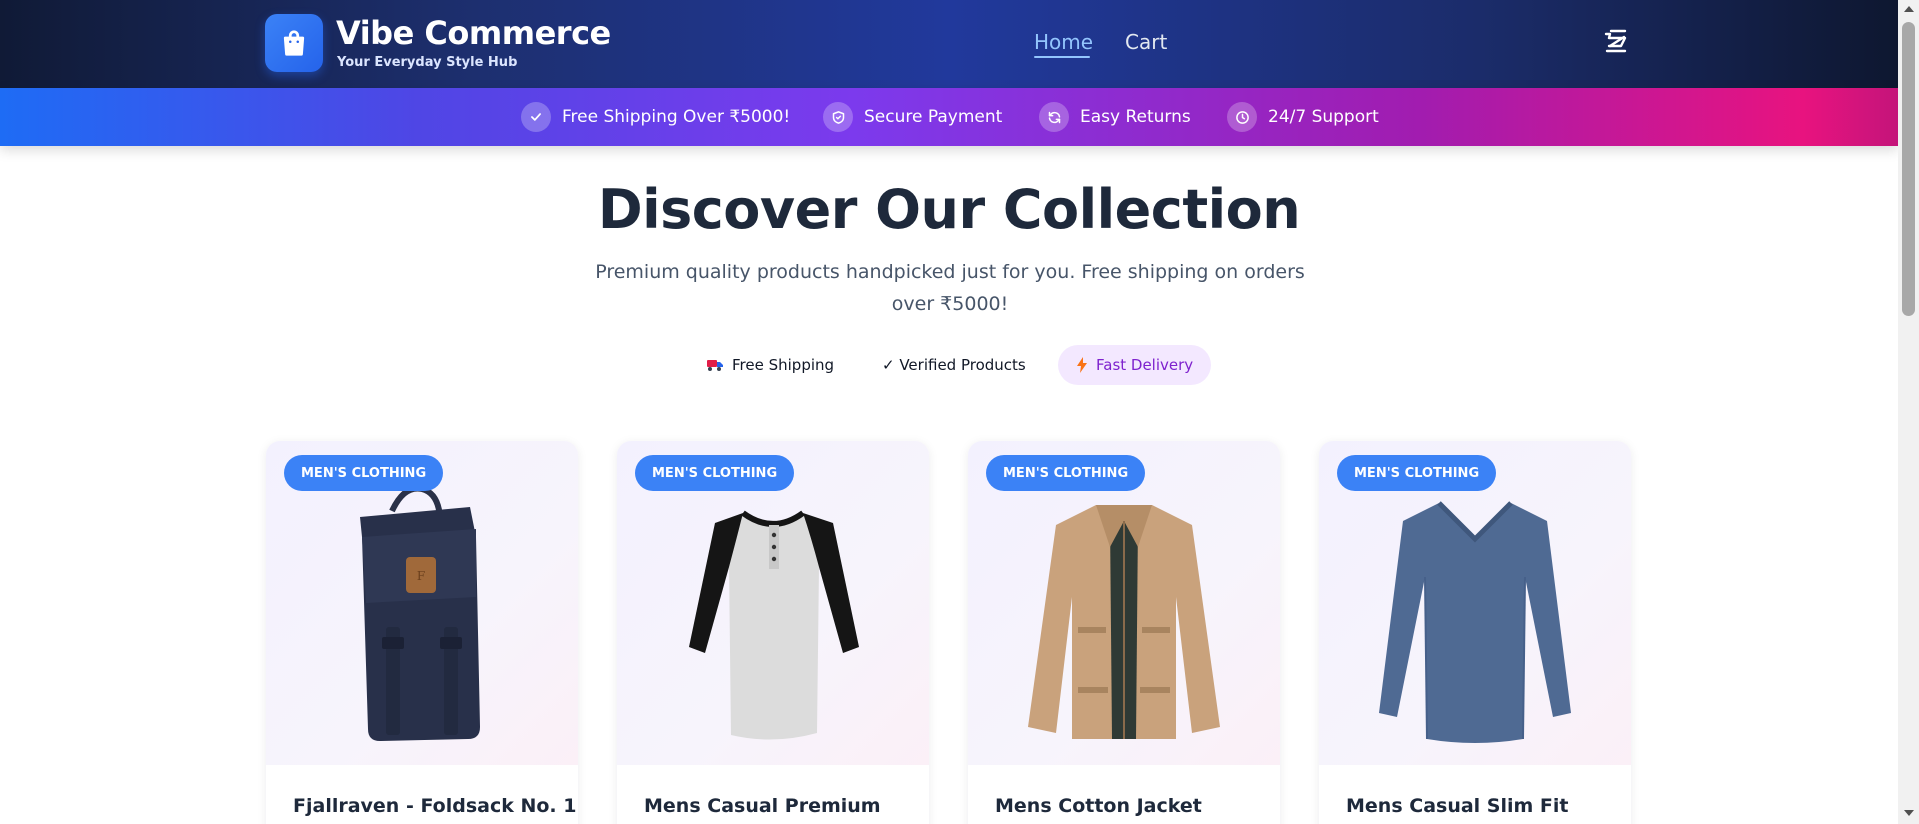  What do you see at coordinates (1062, 57) in the screenshot?
I see `nav-active-underline` at bounding box center [1062, 57].